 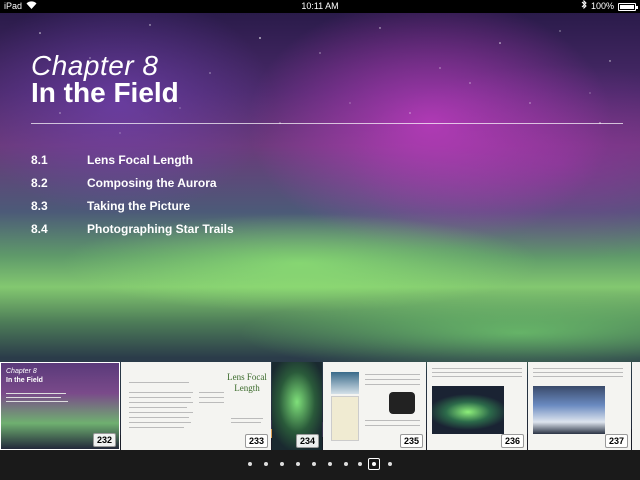 I want to click on lens-icon, so click(x=402, y=403).